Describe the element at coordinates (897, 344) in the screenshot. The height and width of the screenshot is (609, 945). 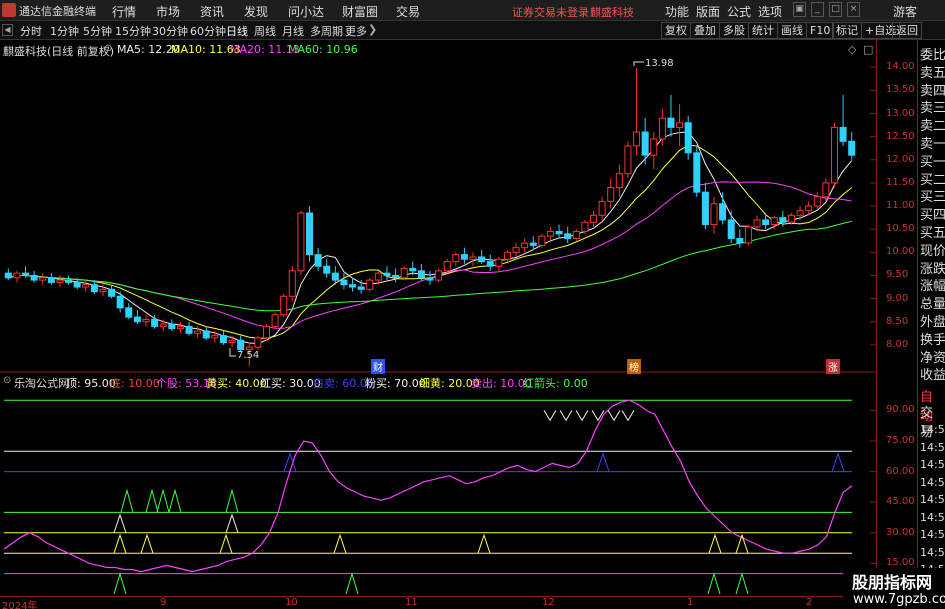
I see `price-tick-label: 8.00` at that location.